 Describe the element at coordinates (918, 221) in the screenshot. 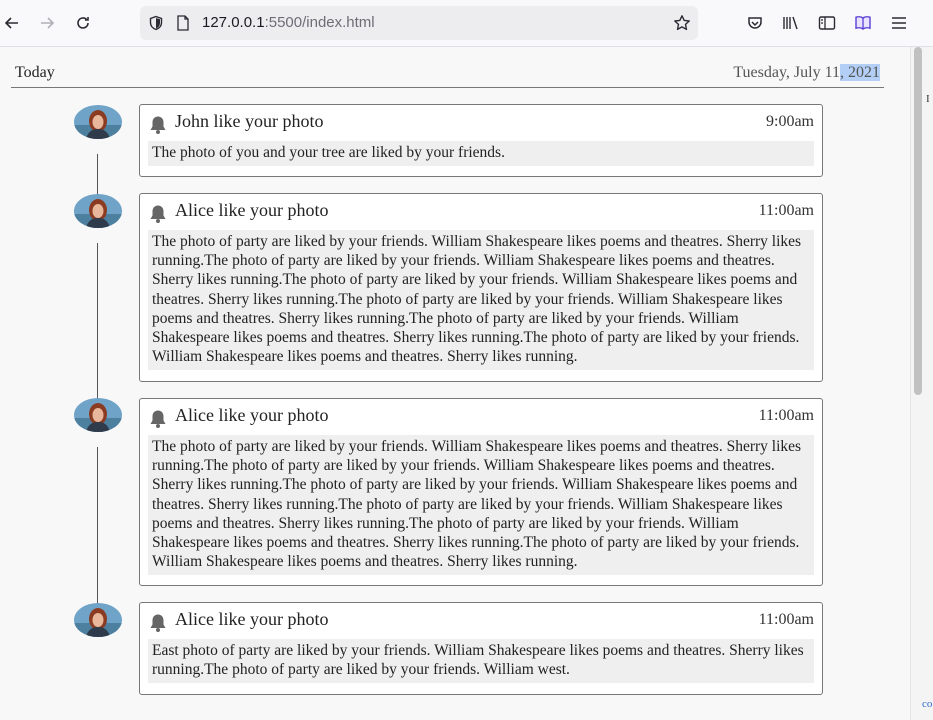

I see `scrollbar-thumb` at that location.